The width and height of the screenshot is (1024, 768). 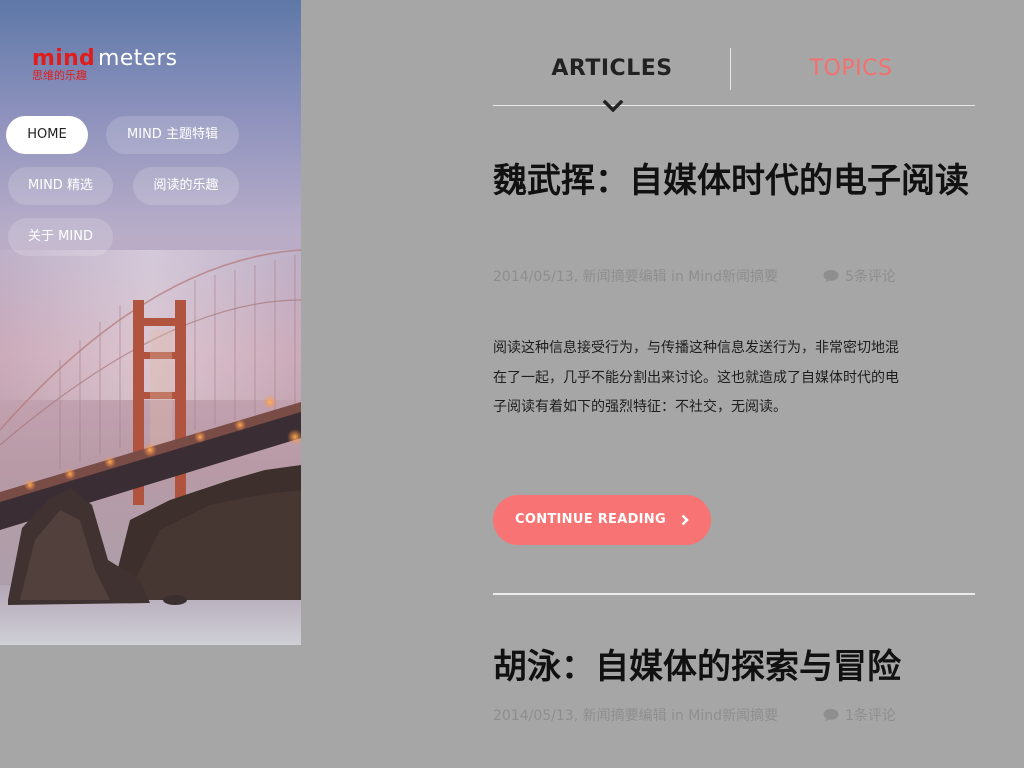 What do you see at coordinates (851, 69) in the screenshot?
I see `tab-topics: TOPICS` at bounding box center [851, 69].